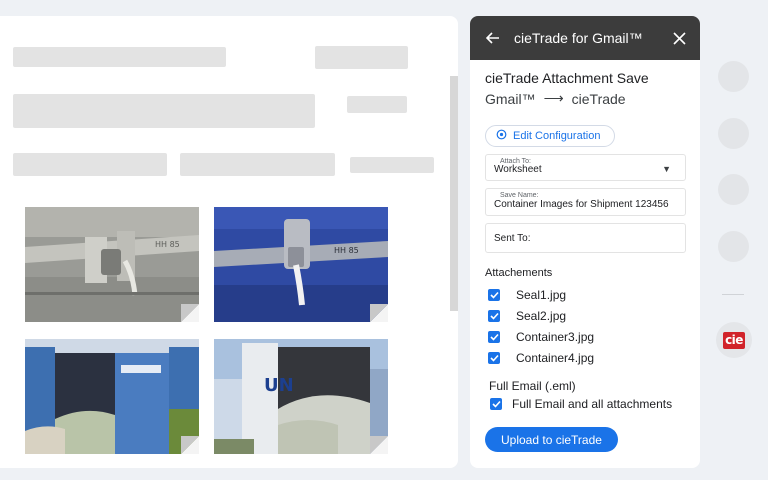 Image resolution: width=768 pixels, height=480 pixels. I want to click on caret-down-icon: ▼, so click(666, 169).